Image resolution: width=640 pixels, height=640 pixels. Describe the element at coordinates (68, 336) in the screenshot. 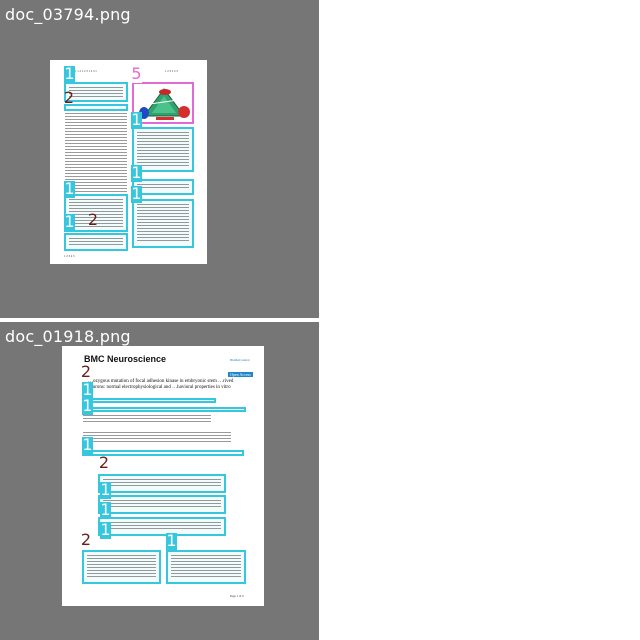

I see `filename-label: doc_01918.png` at that location.